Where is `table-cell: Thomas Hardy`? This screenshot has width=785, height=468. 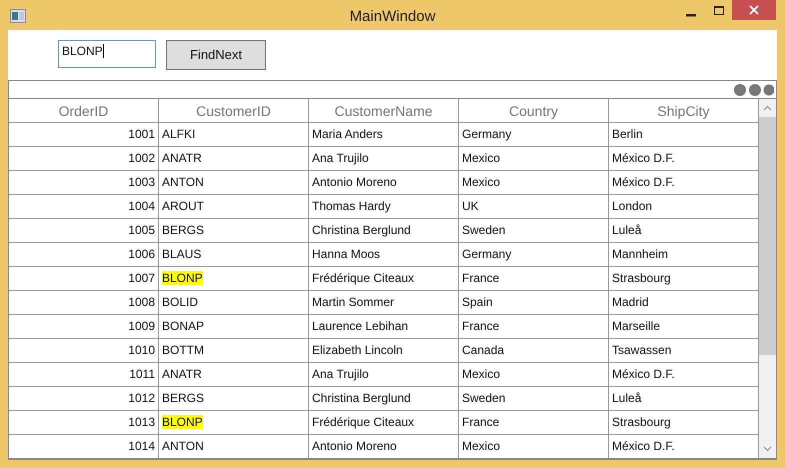
table-cell: Thomas Hardy is located at coordinates (351, 206).